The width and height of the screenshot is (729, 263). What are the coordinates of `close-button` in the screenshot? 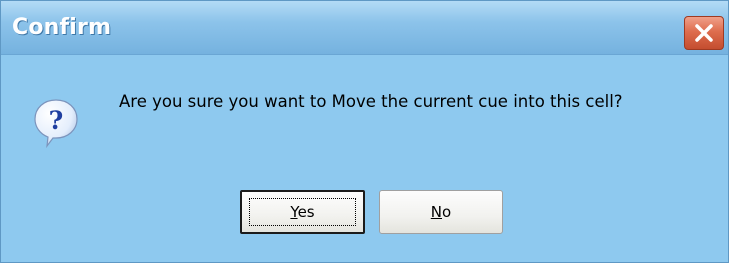 It's located at (704, 33).